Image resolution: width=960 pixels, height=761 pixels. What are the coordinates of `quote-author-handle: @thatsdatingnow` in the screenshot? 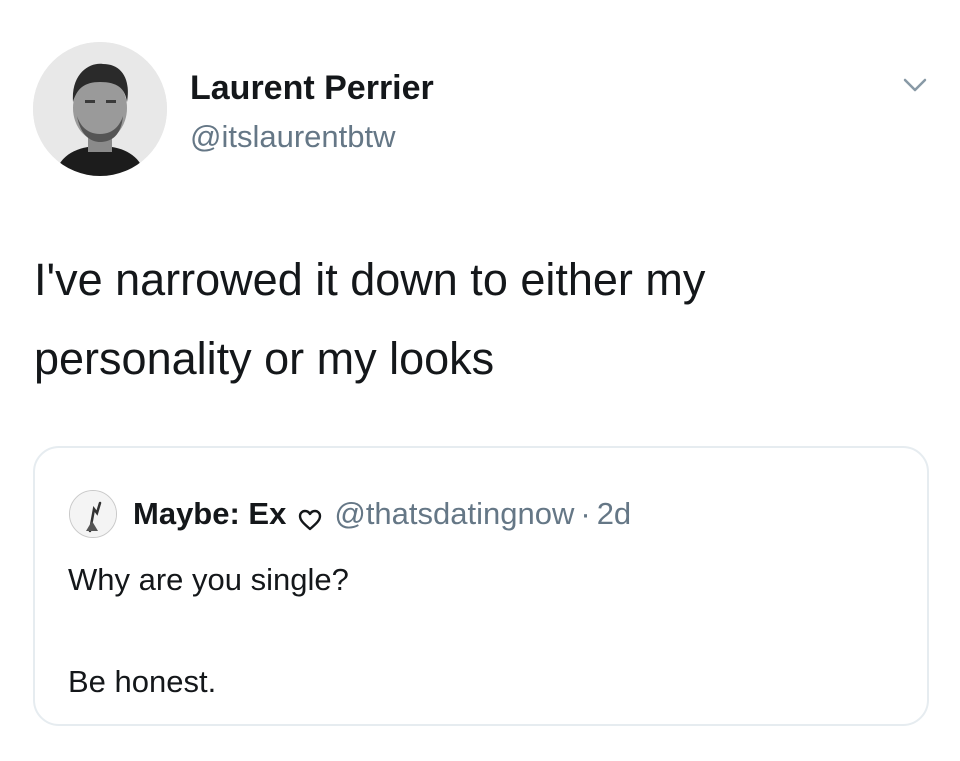 It's located at (454, 514).